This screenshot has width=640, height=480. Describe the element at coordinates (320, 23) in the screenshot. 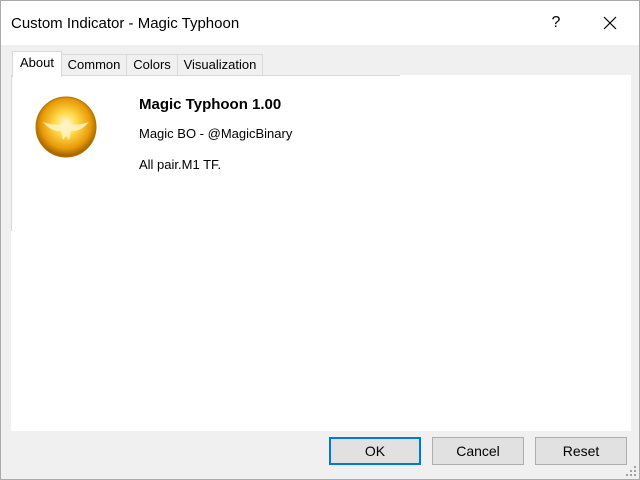

I see `title-bar: Custom Indicator - Magic Typhoon ?` at that location.